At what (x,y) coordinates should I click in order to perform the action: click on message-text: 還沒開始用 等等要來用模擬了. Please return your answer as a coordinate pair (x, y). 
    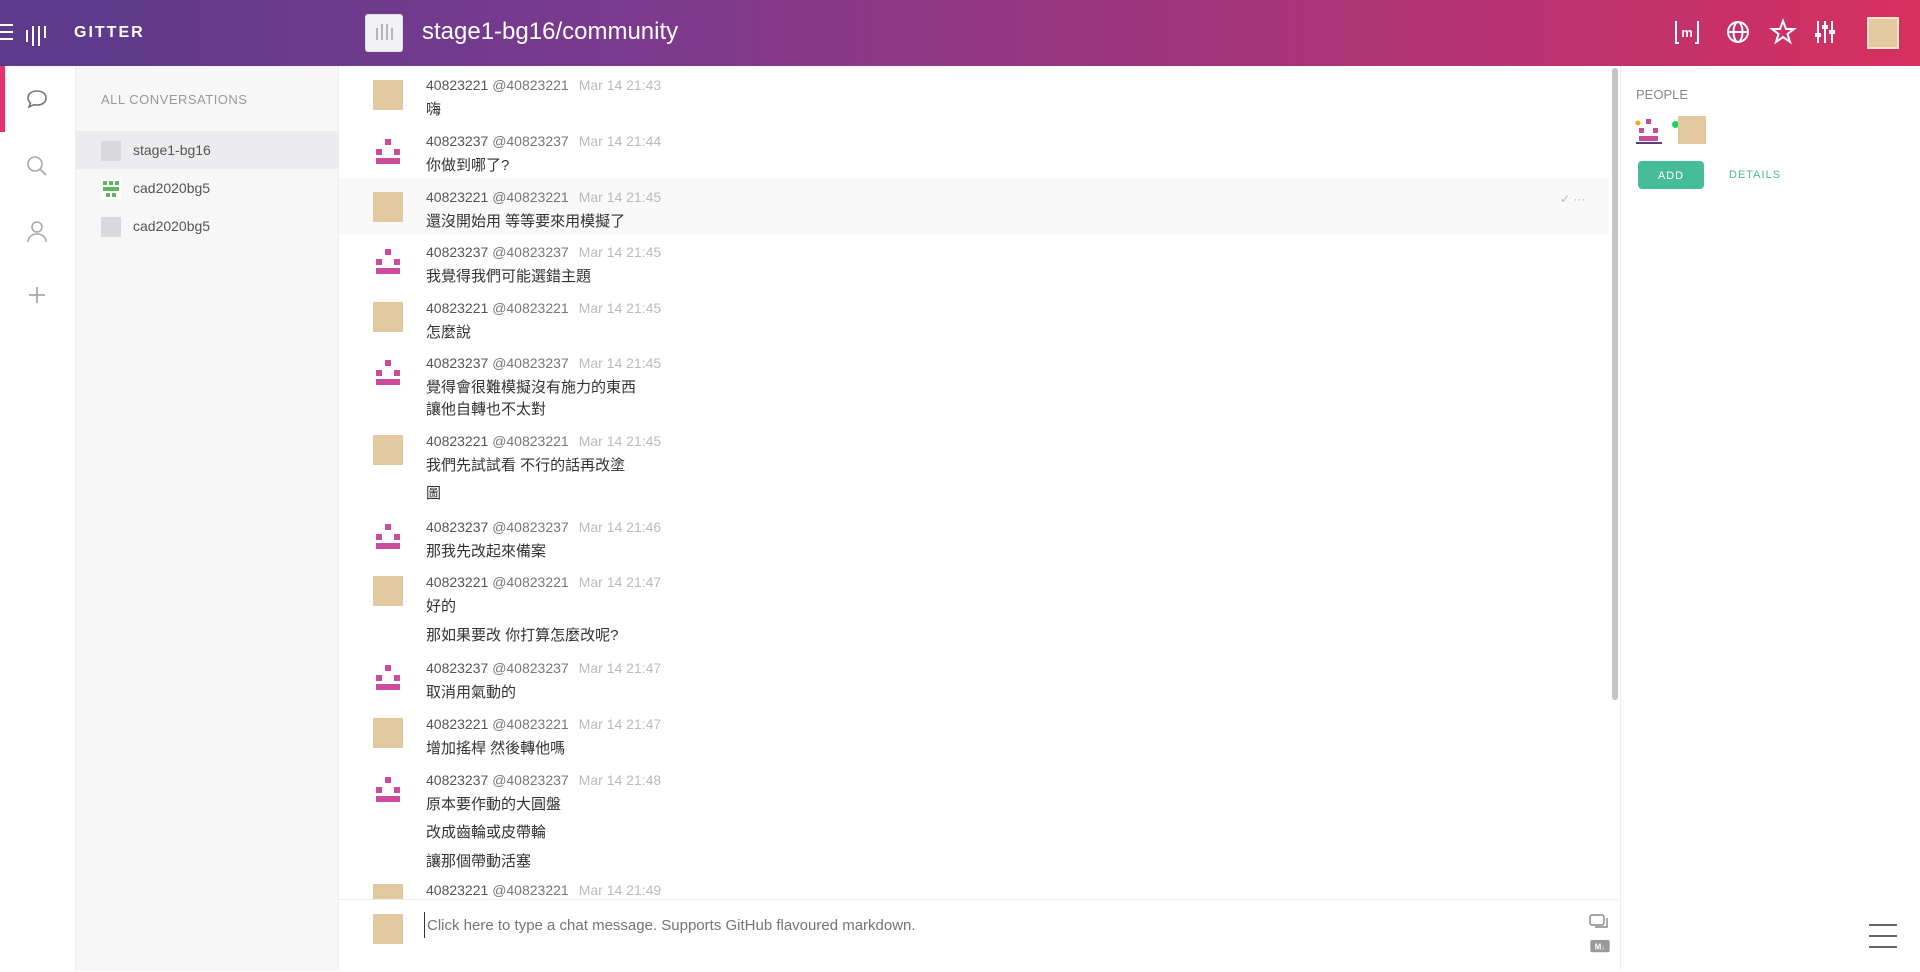
    Looking at the image, I should click on (526, 221).